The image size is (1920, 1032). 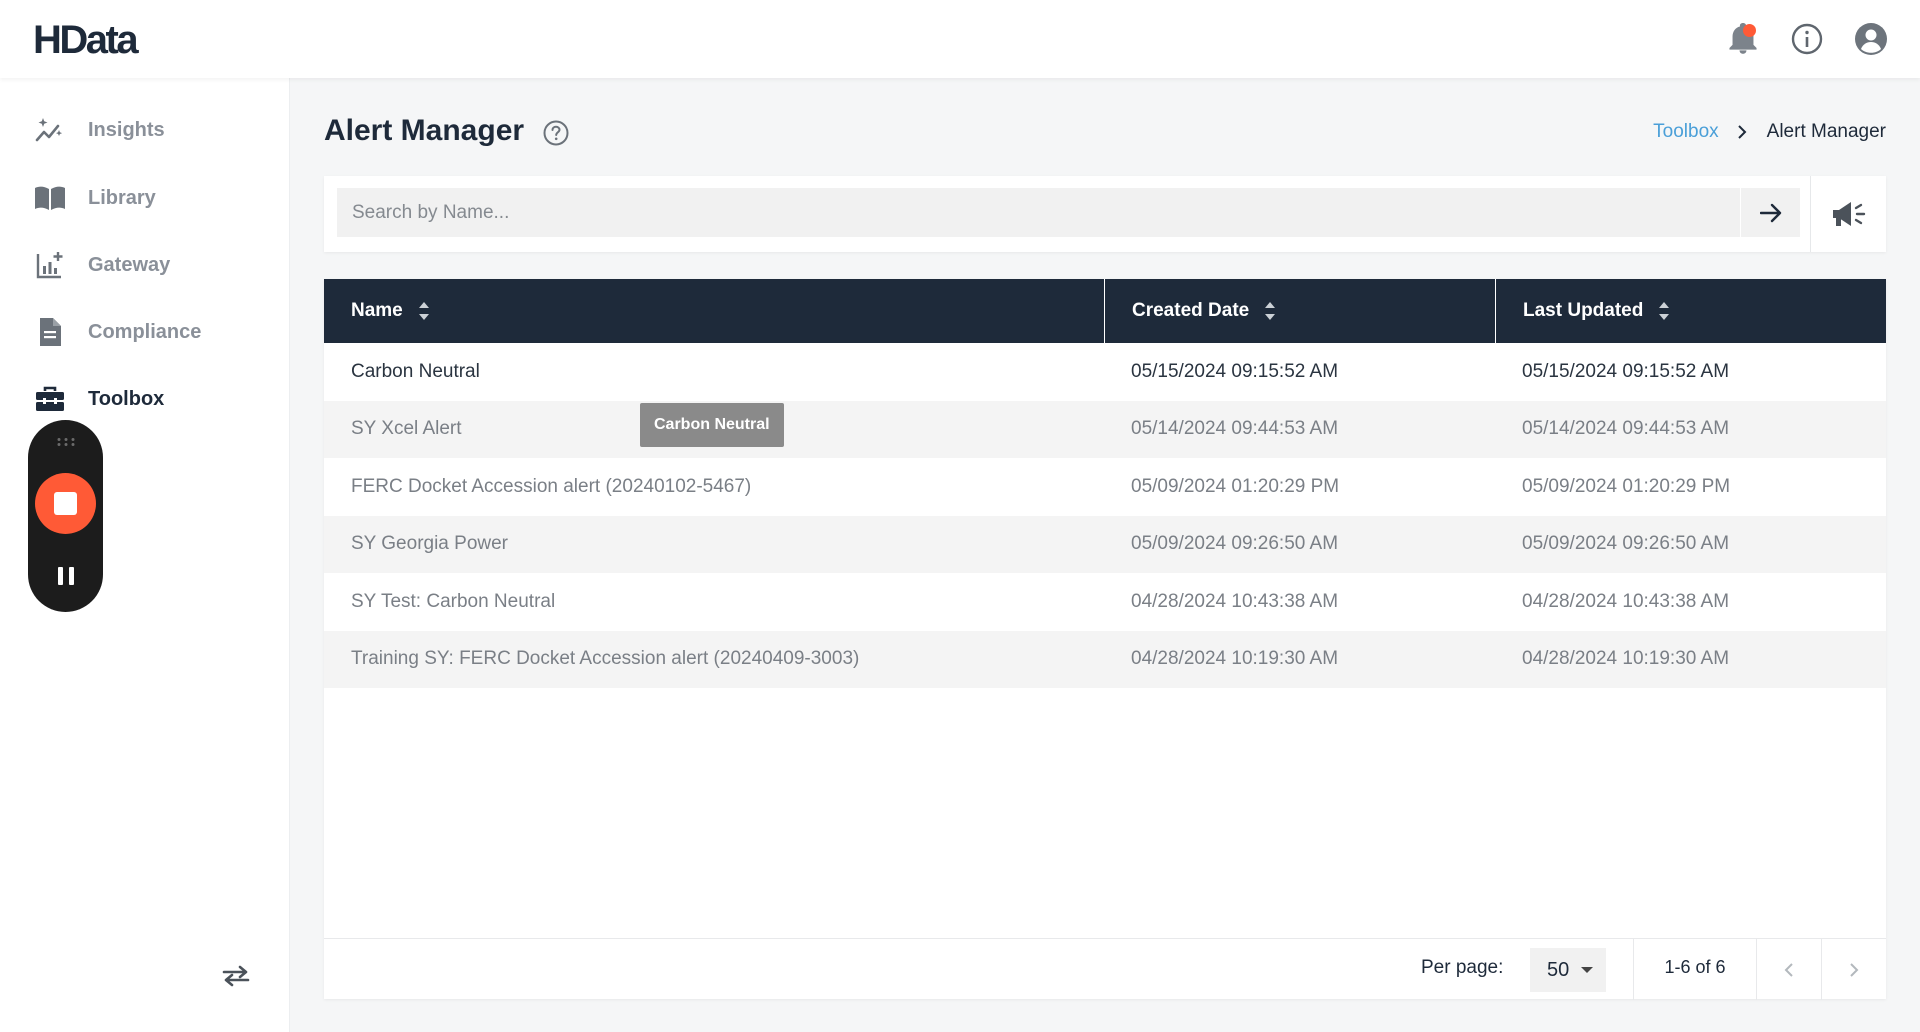 I want to click on page-range: 1-6 of 6, so click(x=1695, y=967).